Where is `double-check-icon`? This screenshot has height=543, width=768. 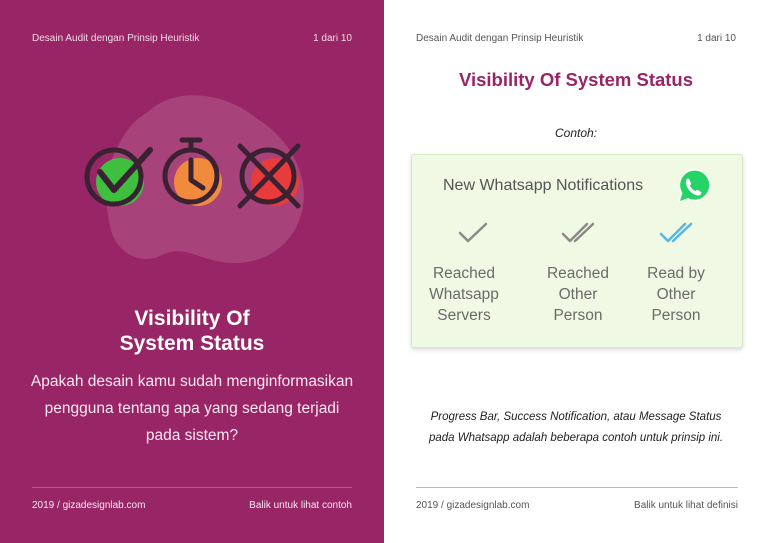 double-check-icon is located at coordinates (578, 232).